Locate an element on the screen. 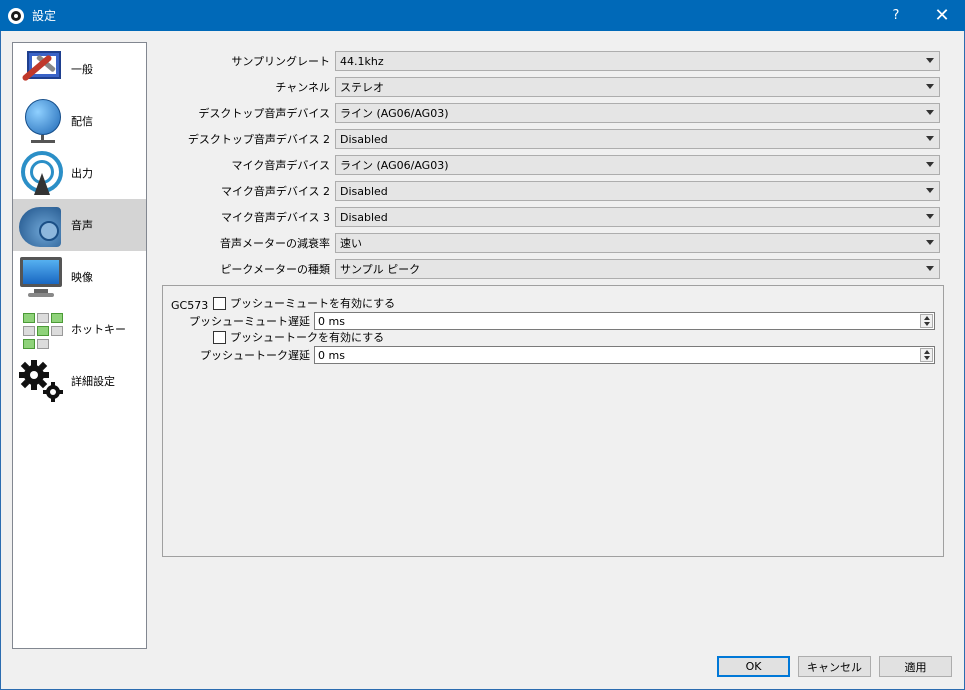 The height and width of the screenshot is (690, 965). push-to-mute-delay-input: 0 ms is located at coordinates (624, 321).